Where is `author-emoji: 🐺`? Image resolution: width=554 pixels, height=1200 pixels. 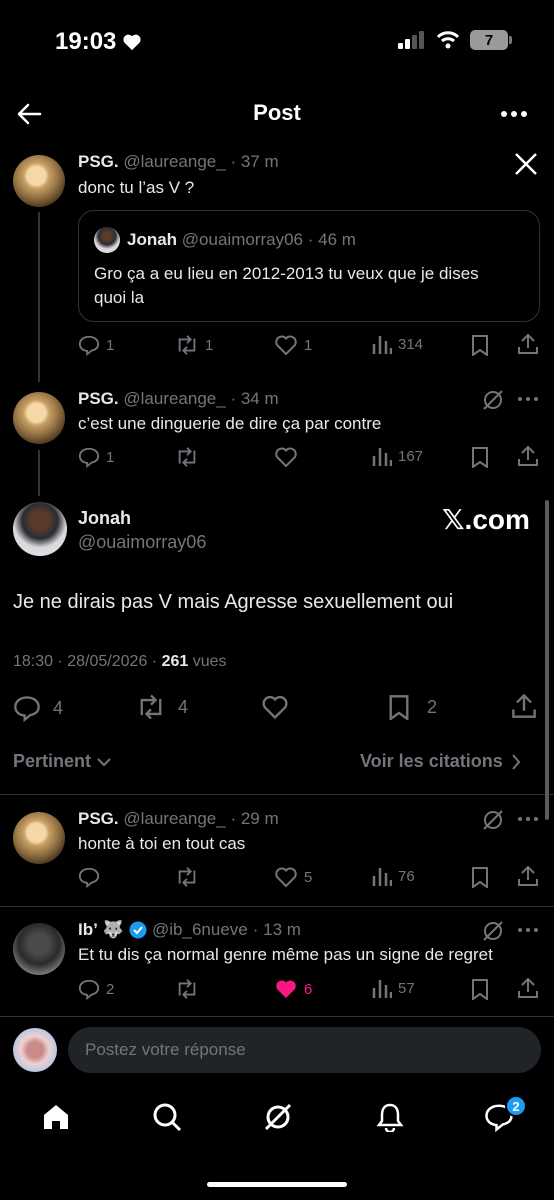 author-emoji: 🐺 is located at coordinates (113, 929).